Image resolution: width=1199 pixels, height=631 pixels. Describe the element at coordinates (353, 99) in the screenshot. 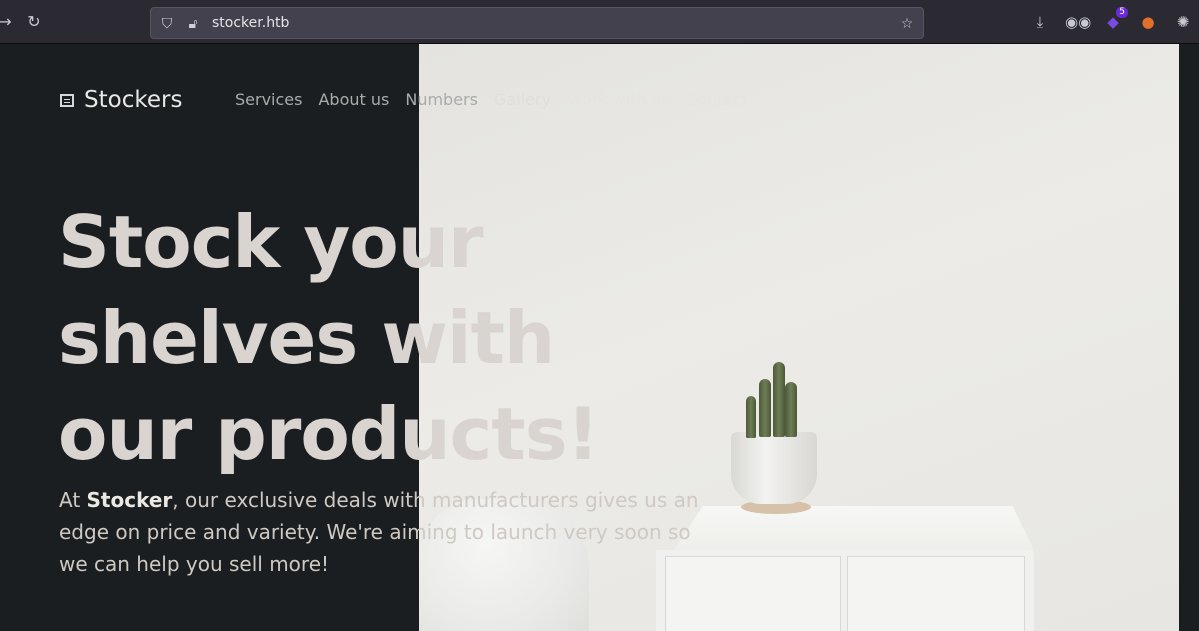

I see `nav-about-us: About us` at that location.